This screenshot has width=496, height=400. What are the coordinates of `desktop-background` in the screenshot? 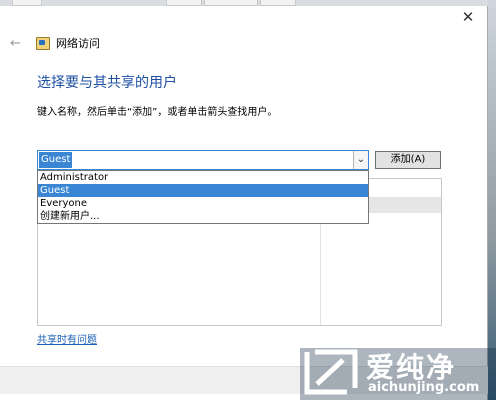 It's located at (492, 200).